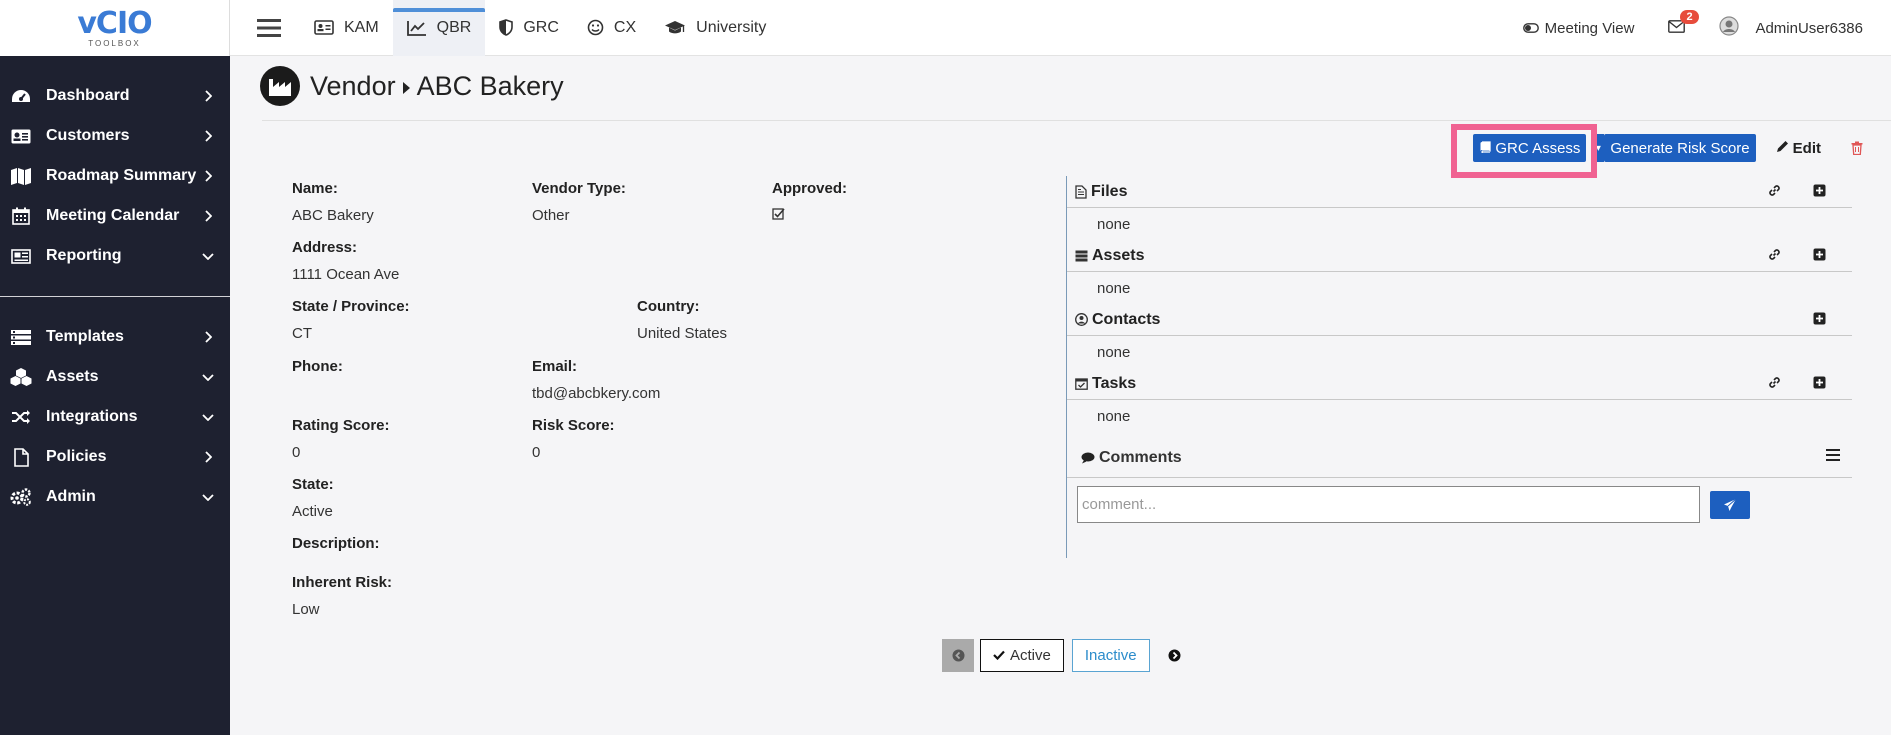 The image size is (1891, 735). Describe the element at coordinates (809, 215) in the screenshot. I see `checked-icon` at that location.